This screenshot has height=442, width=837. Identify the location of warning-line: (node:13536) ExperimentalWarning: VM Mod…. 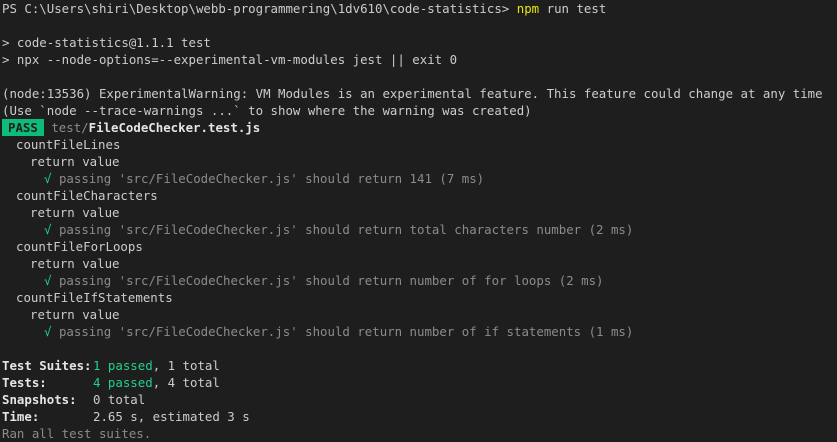
(412, 93).